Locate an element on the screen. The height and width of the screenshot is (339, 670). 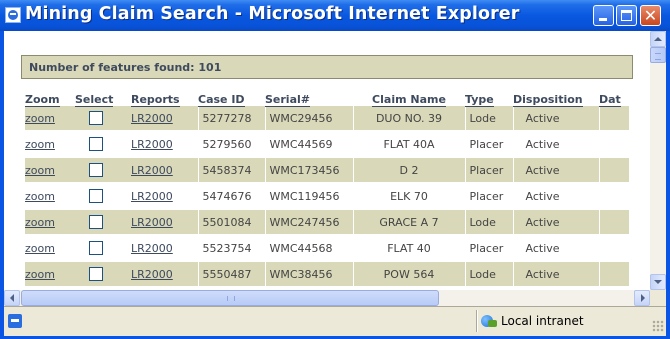
scroll-up-button is located at coordinates (658, 39).